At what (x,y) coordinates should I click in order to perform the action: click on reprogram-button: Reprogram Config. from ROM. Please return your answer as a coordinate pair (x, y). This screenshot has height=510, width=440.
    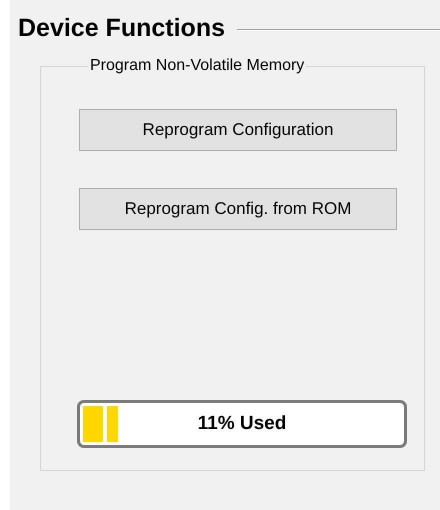
    Looking at the image, I should click on (238, 209).